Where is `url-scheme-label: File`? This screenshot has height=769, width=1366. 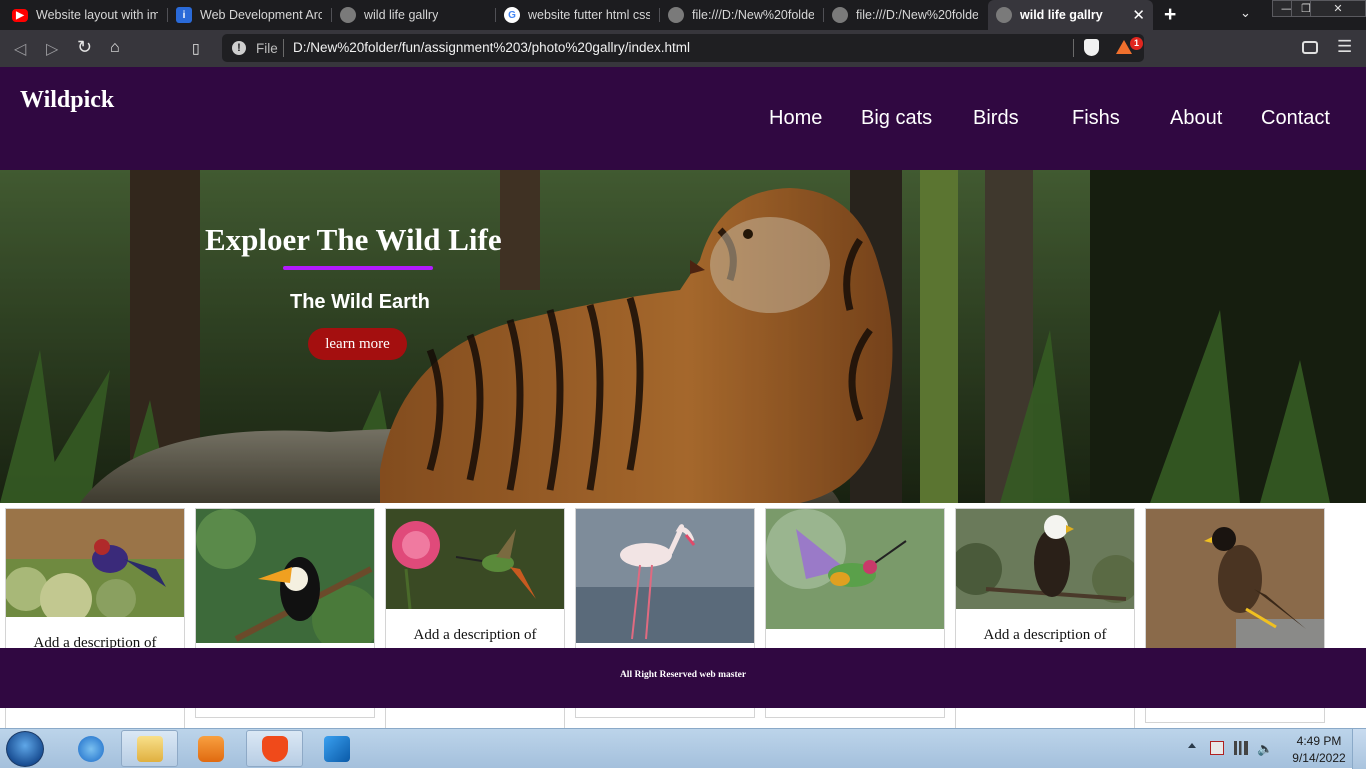
url-scheme-label: File is located at coordinates (267, 48).